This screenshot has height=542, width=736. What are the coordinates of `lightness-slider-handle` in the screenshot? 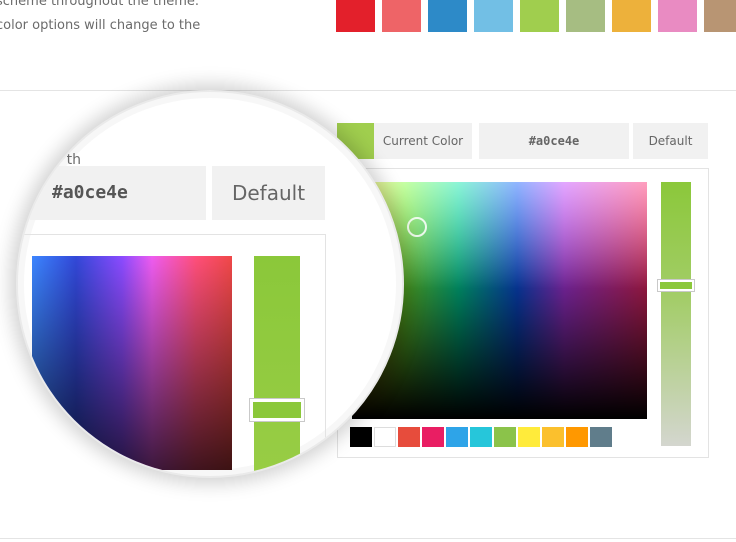 It's located at (676, 285).